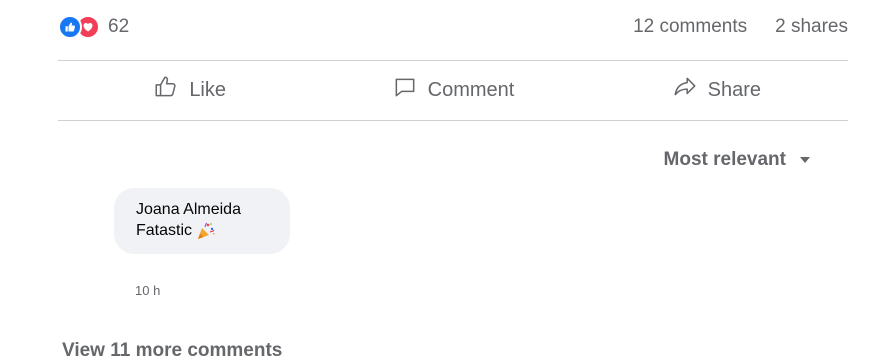 The image size is (882, 363). I want to click on post-actions: Like Comment Share, so click(453, 90).